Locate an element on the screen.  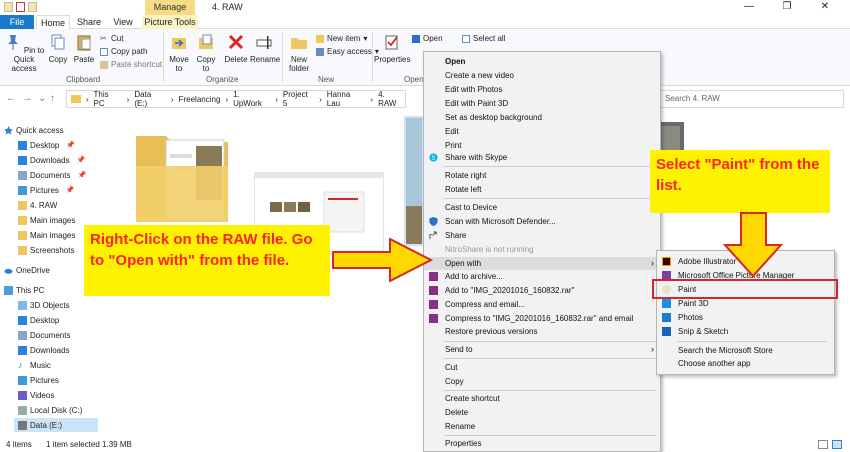
tab-home: Home is located at coordinates (53, 22).